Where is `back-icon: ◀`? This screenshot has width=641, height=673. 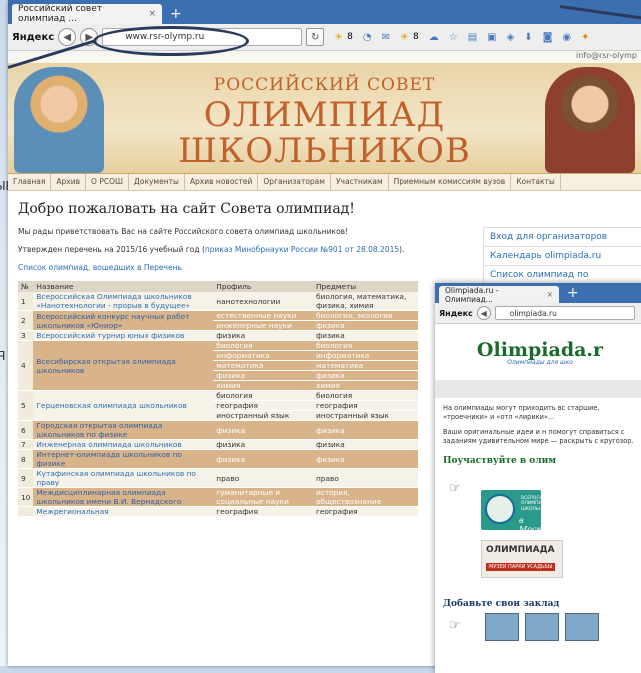 back-icon: ◀ is located at coordinates (67, 37).